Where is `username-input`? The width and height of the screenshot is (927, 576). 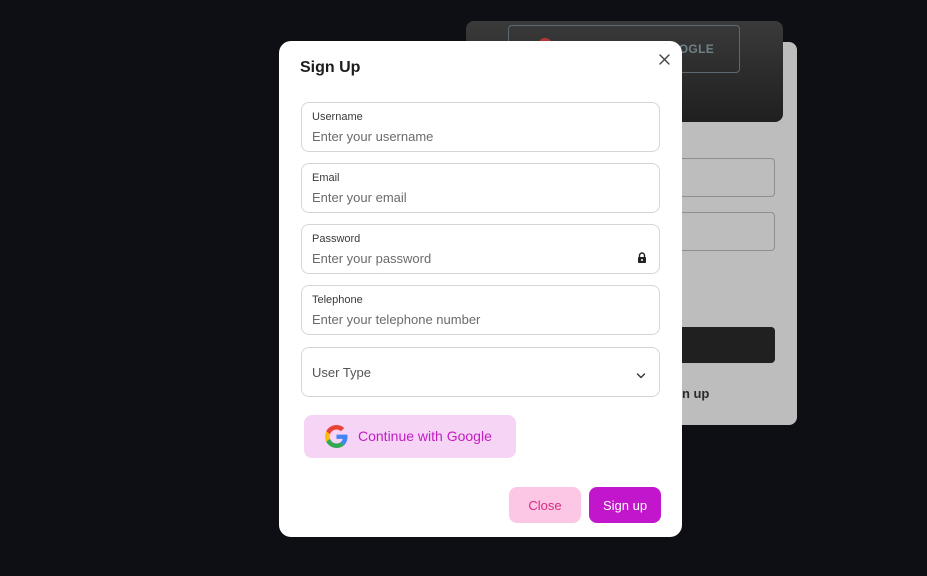 username-input is located at coordinates (467, 136).